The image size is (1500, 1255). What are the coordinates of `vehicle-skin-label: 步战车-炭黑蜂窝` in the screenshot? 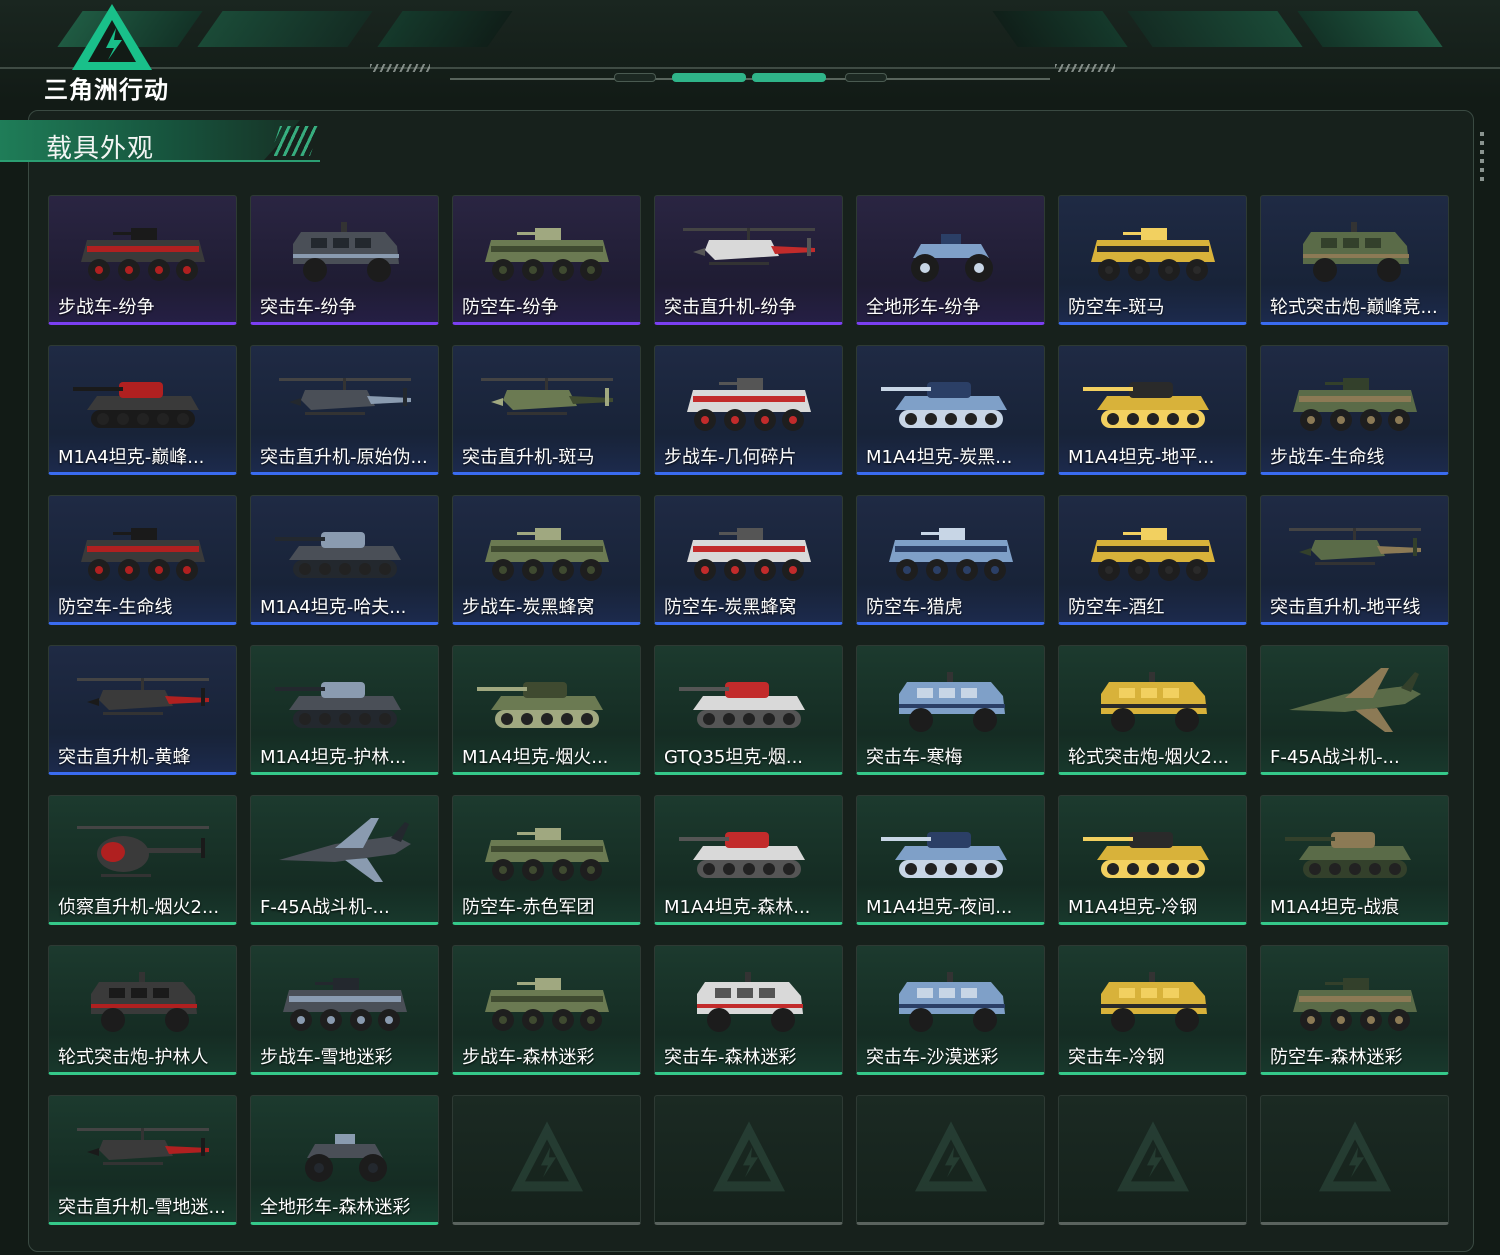 It's located at (528, 607).